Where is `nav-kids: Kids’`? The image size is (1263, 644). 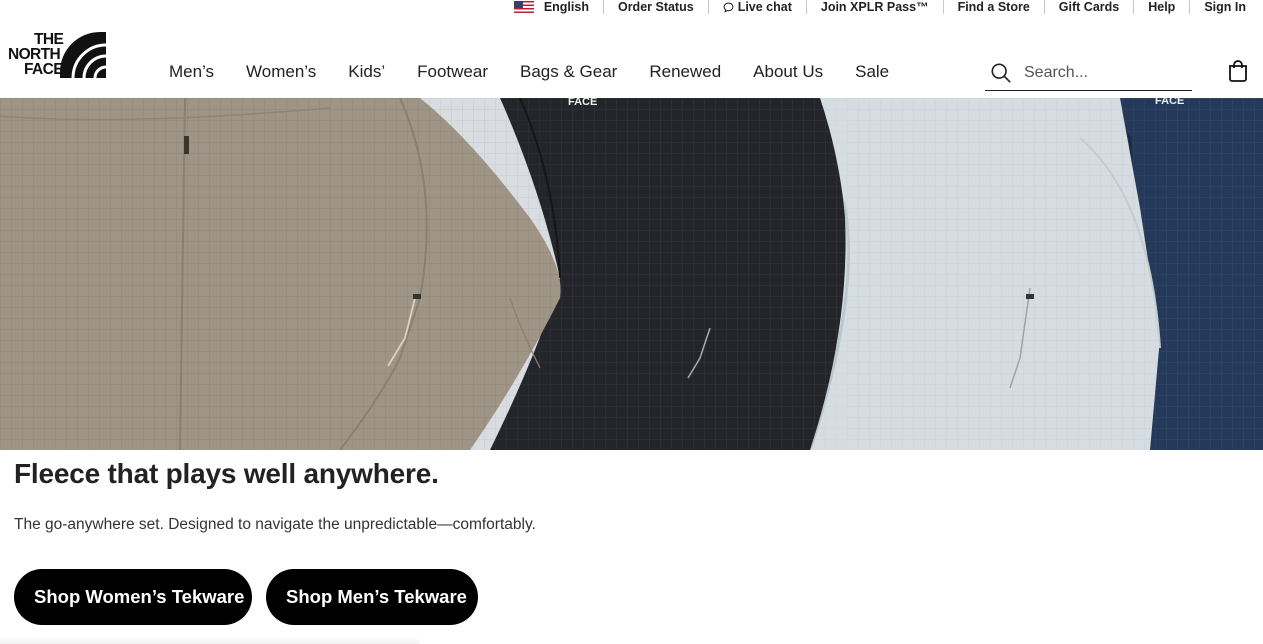
nav-kids: Kids’ is located at coordinates (366, 72).